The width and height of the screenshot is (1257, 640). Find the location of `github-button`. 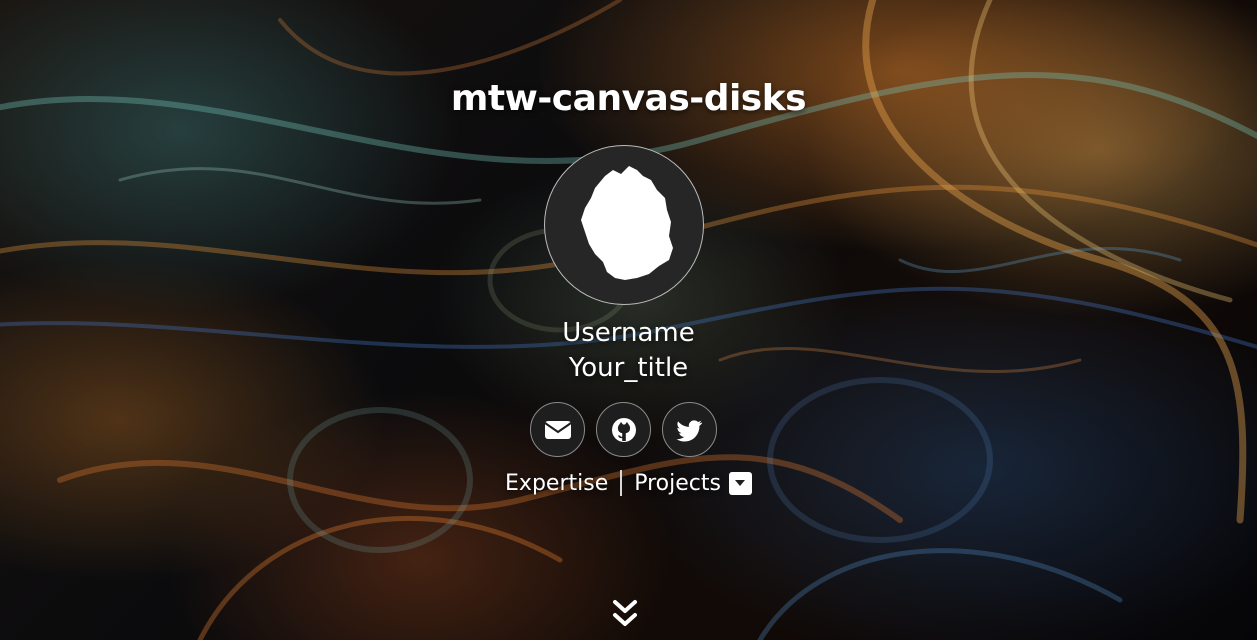

github-button is located at coordinates (623, 429).